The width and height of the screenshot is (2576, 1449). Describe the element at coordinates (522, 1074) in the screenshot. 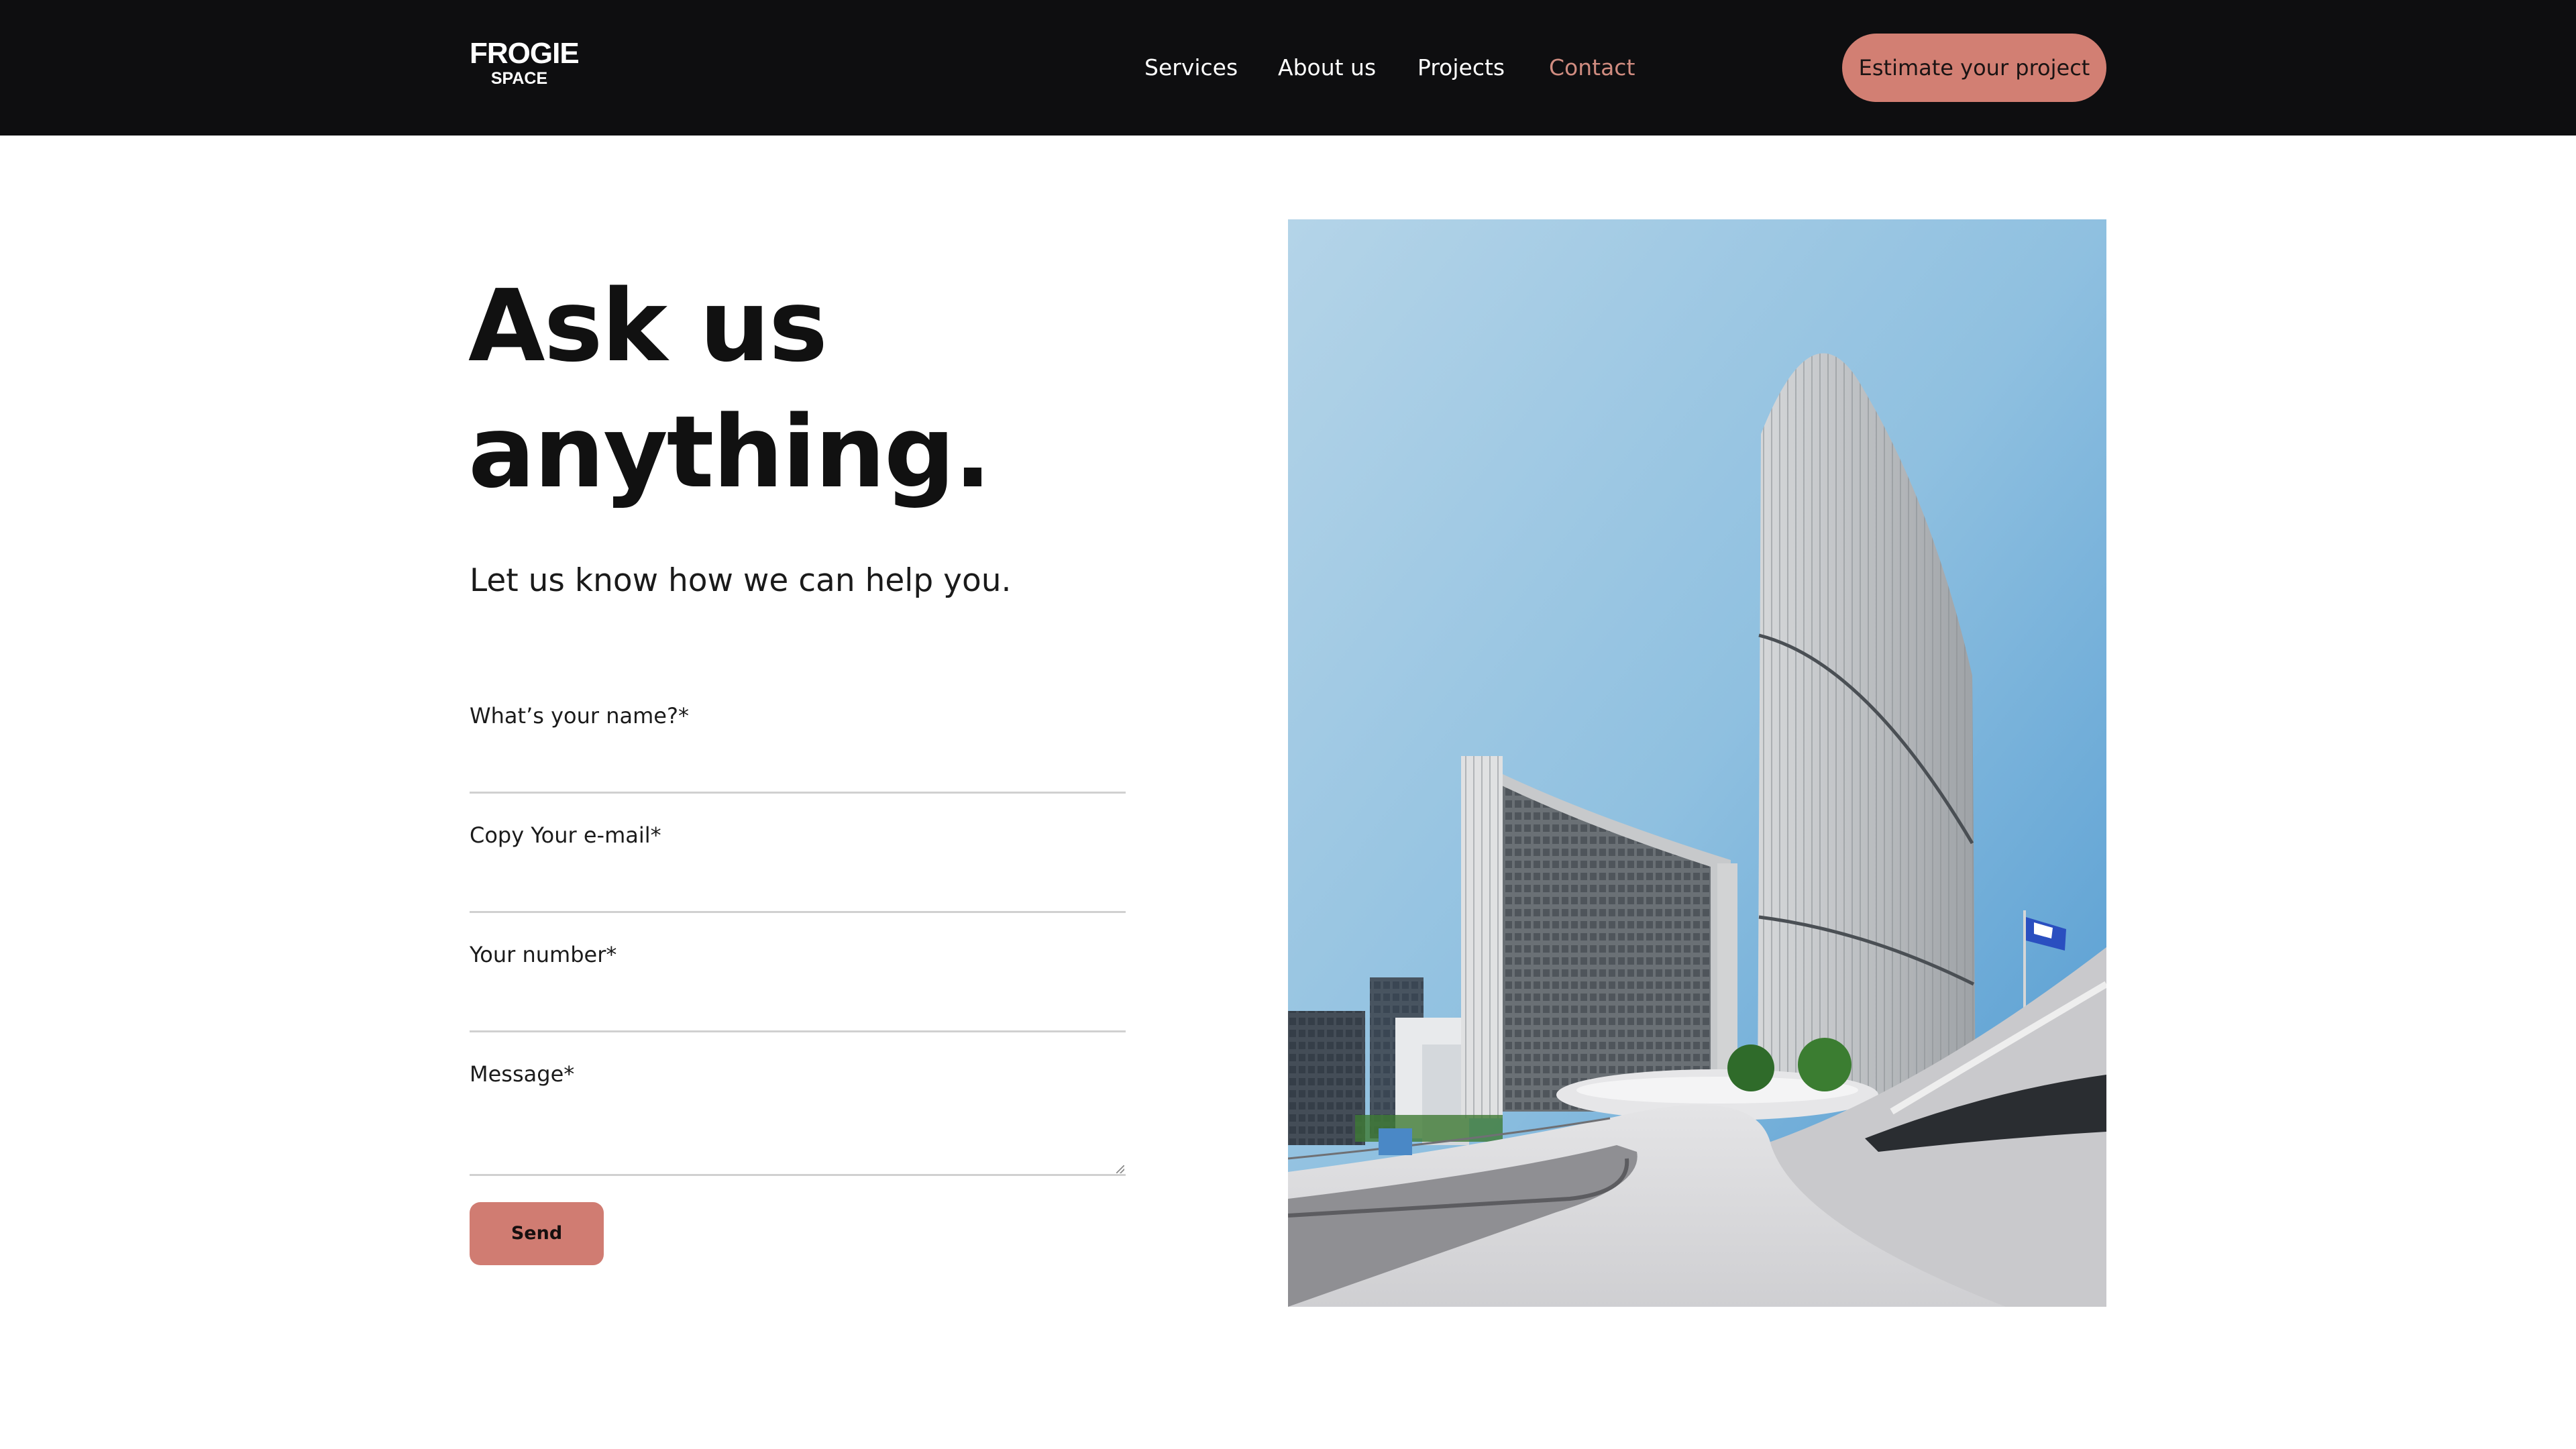

I see `message-field-label: Message*` at that location.